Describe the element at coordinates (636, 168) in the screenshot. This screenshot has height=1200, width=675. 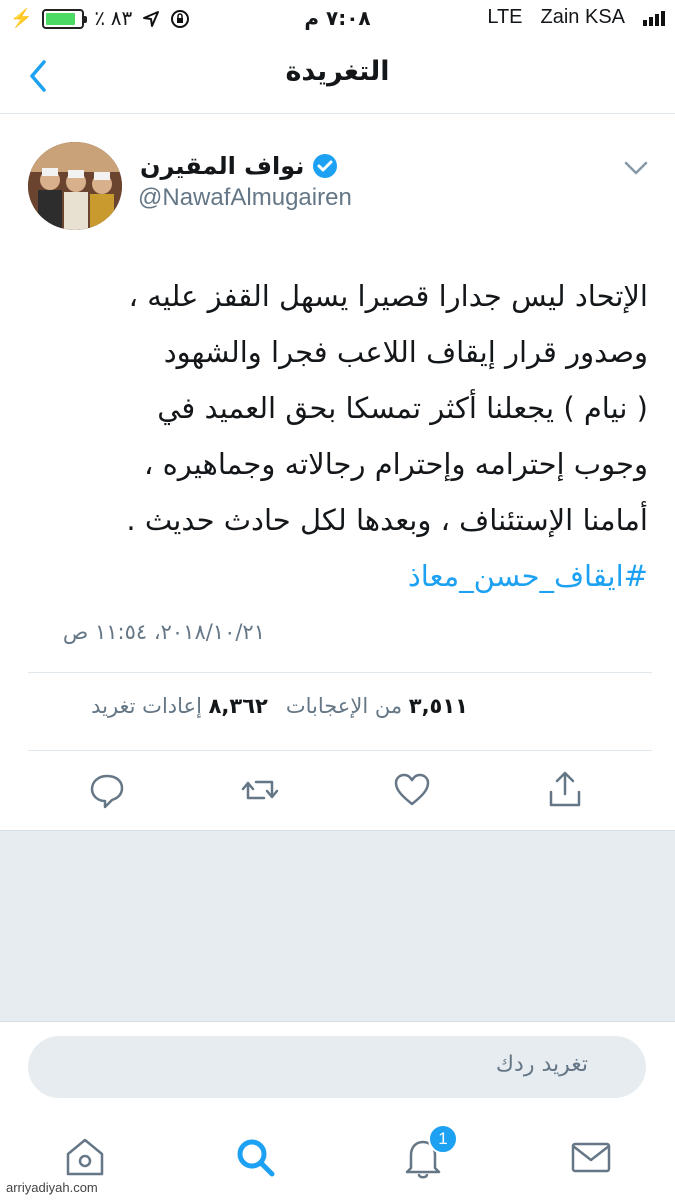
I see `chevron-down-icon` at that location.